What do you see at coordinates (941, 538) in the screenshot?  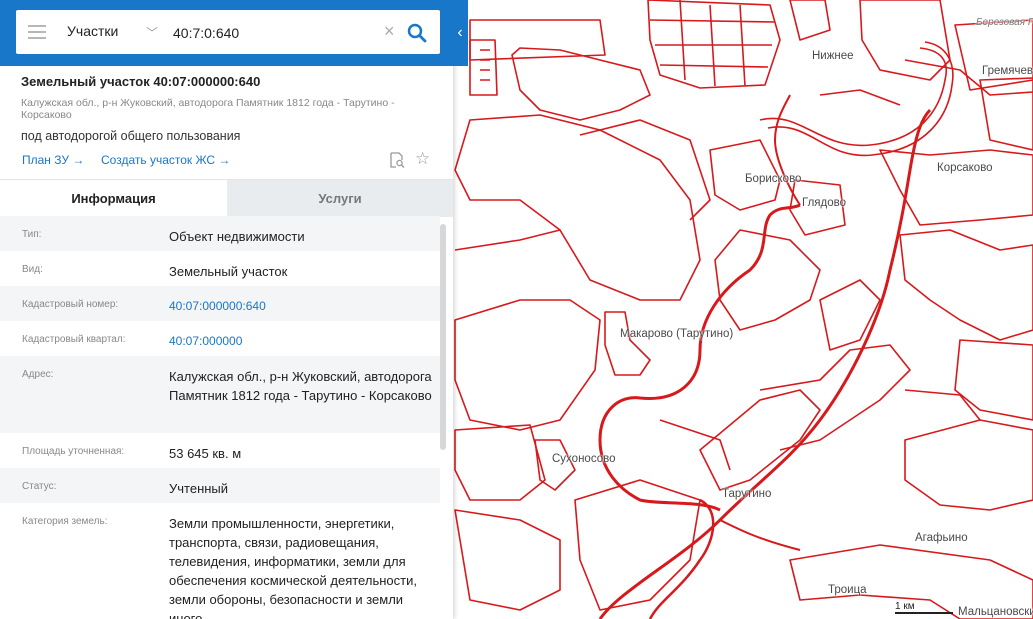 I see `map-label-agafino: Агафьино` at bounding box center [941, 538].